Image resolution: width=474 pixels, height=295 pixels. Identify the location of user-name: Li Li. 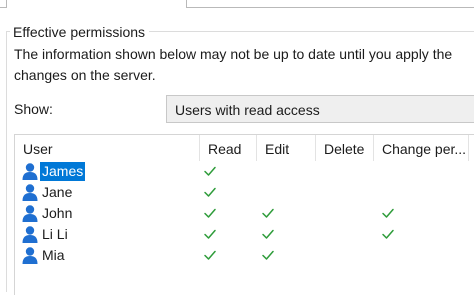
(55, 234).